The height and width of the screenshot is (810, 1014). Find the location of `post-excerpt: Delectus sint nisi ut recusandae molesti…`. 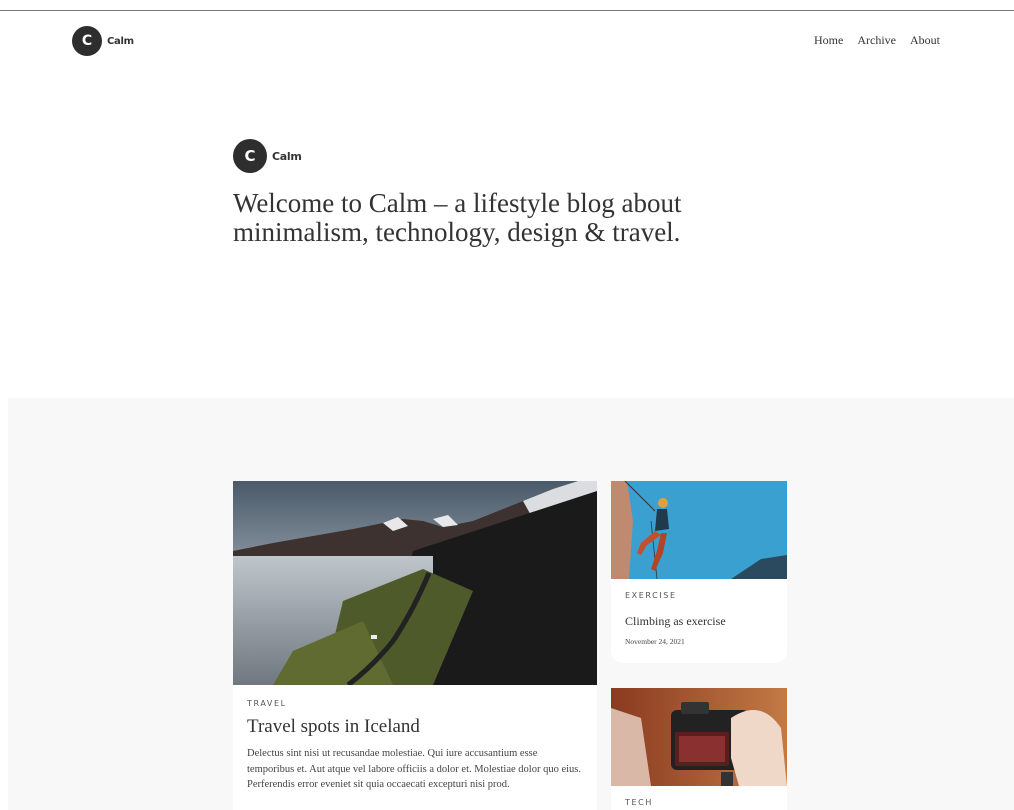

post-excerpt: Delectus sint nisi ut recusandae molesti… is located at coordinates (414, 769).